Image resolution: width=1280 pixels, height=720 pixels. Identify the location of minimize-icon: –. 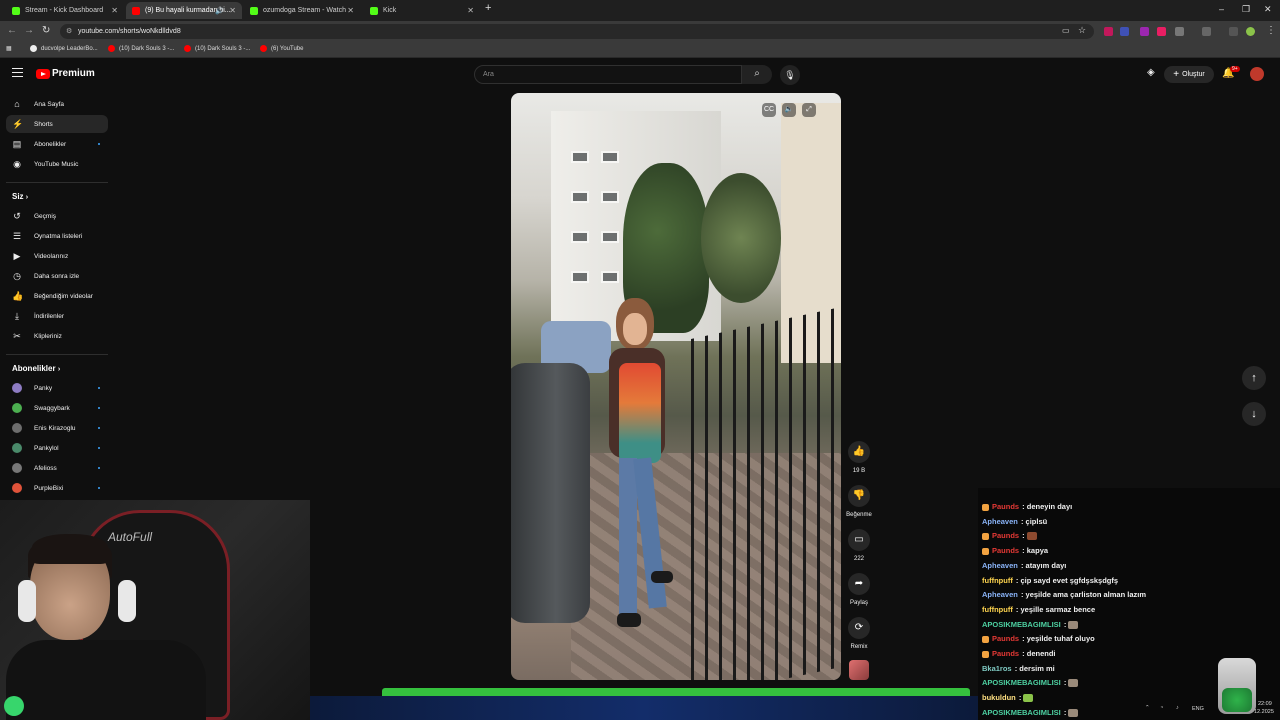
(1221, 9).